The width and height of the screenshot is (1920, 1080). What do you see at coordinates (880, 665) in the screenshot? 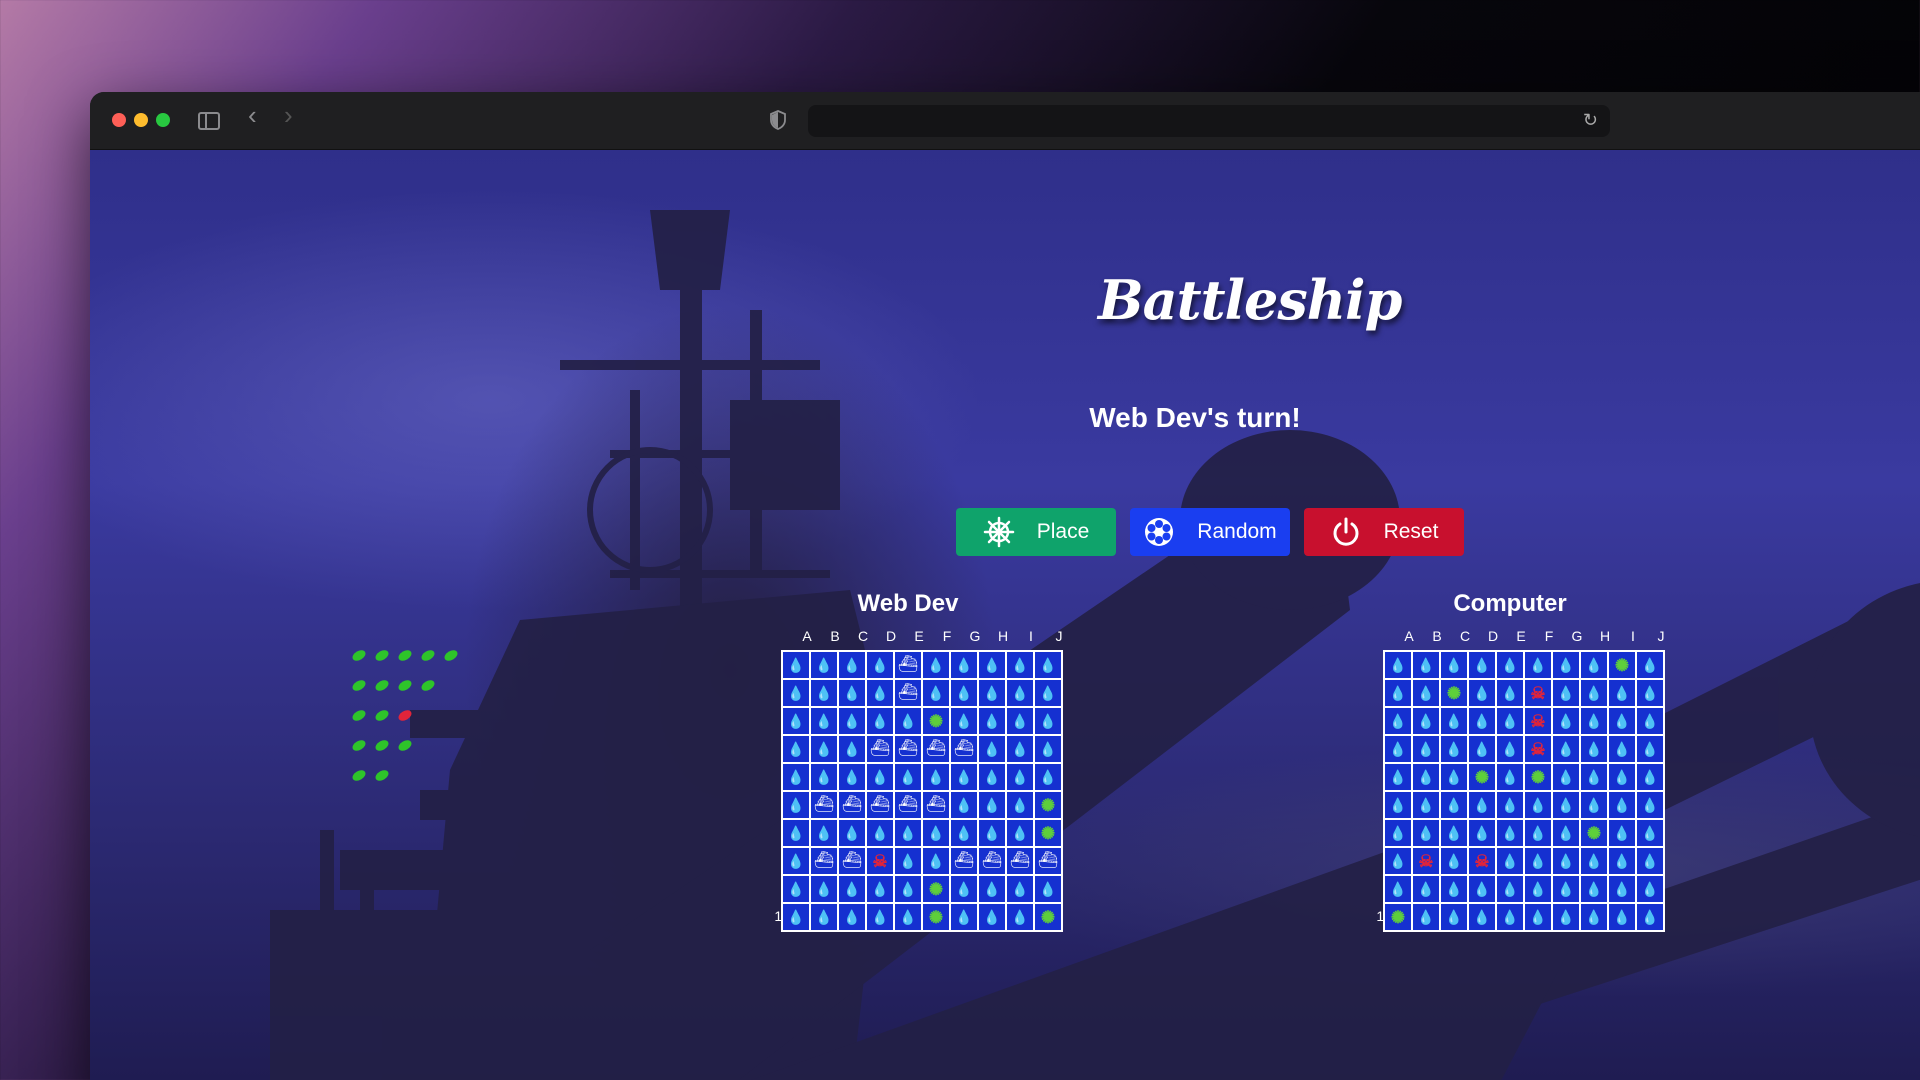
I see `grid-cell-D1: 💧` at bounding box center [880, 665].